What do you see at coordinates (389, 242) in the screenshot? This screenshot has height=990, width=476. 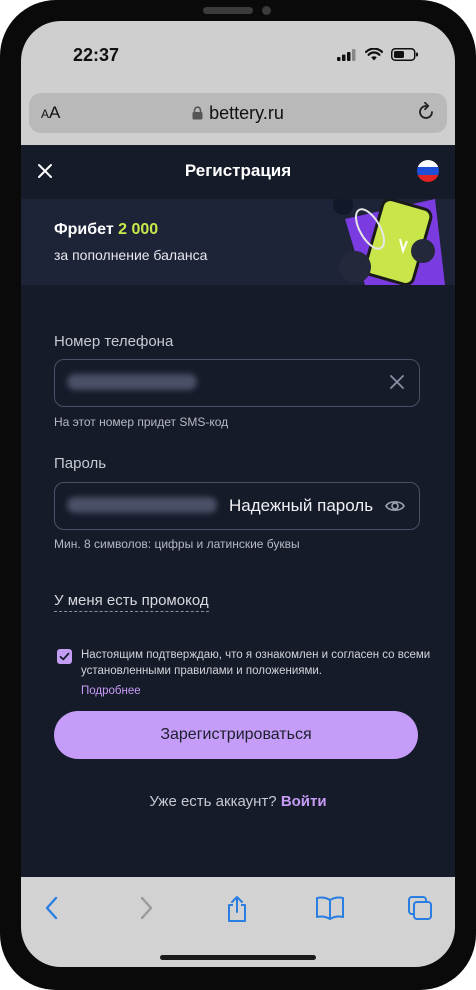 I see `tennis-phone-illustration` at bounding box center [389, 242].